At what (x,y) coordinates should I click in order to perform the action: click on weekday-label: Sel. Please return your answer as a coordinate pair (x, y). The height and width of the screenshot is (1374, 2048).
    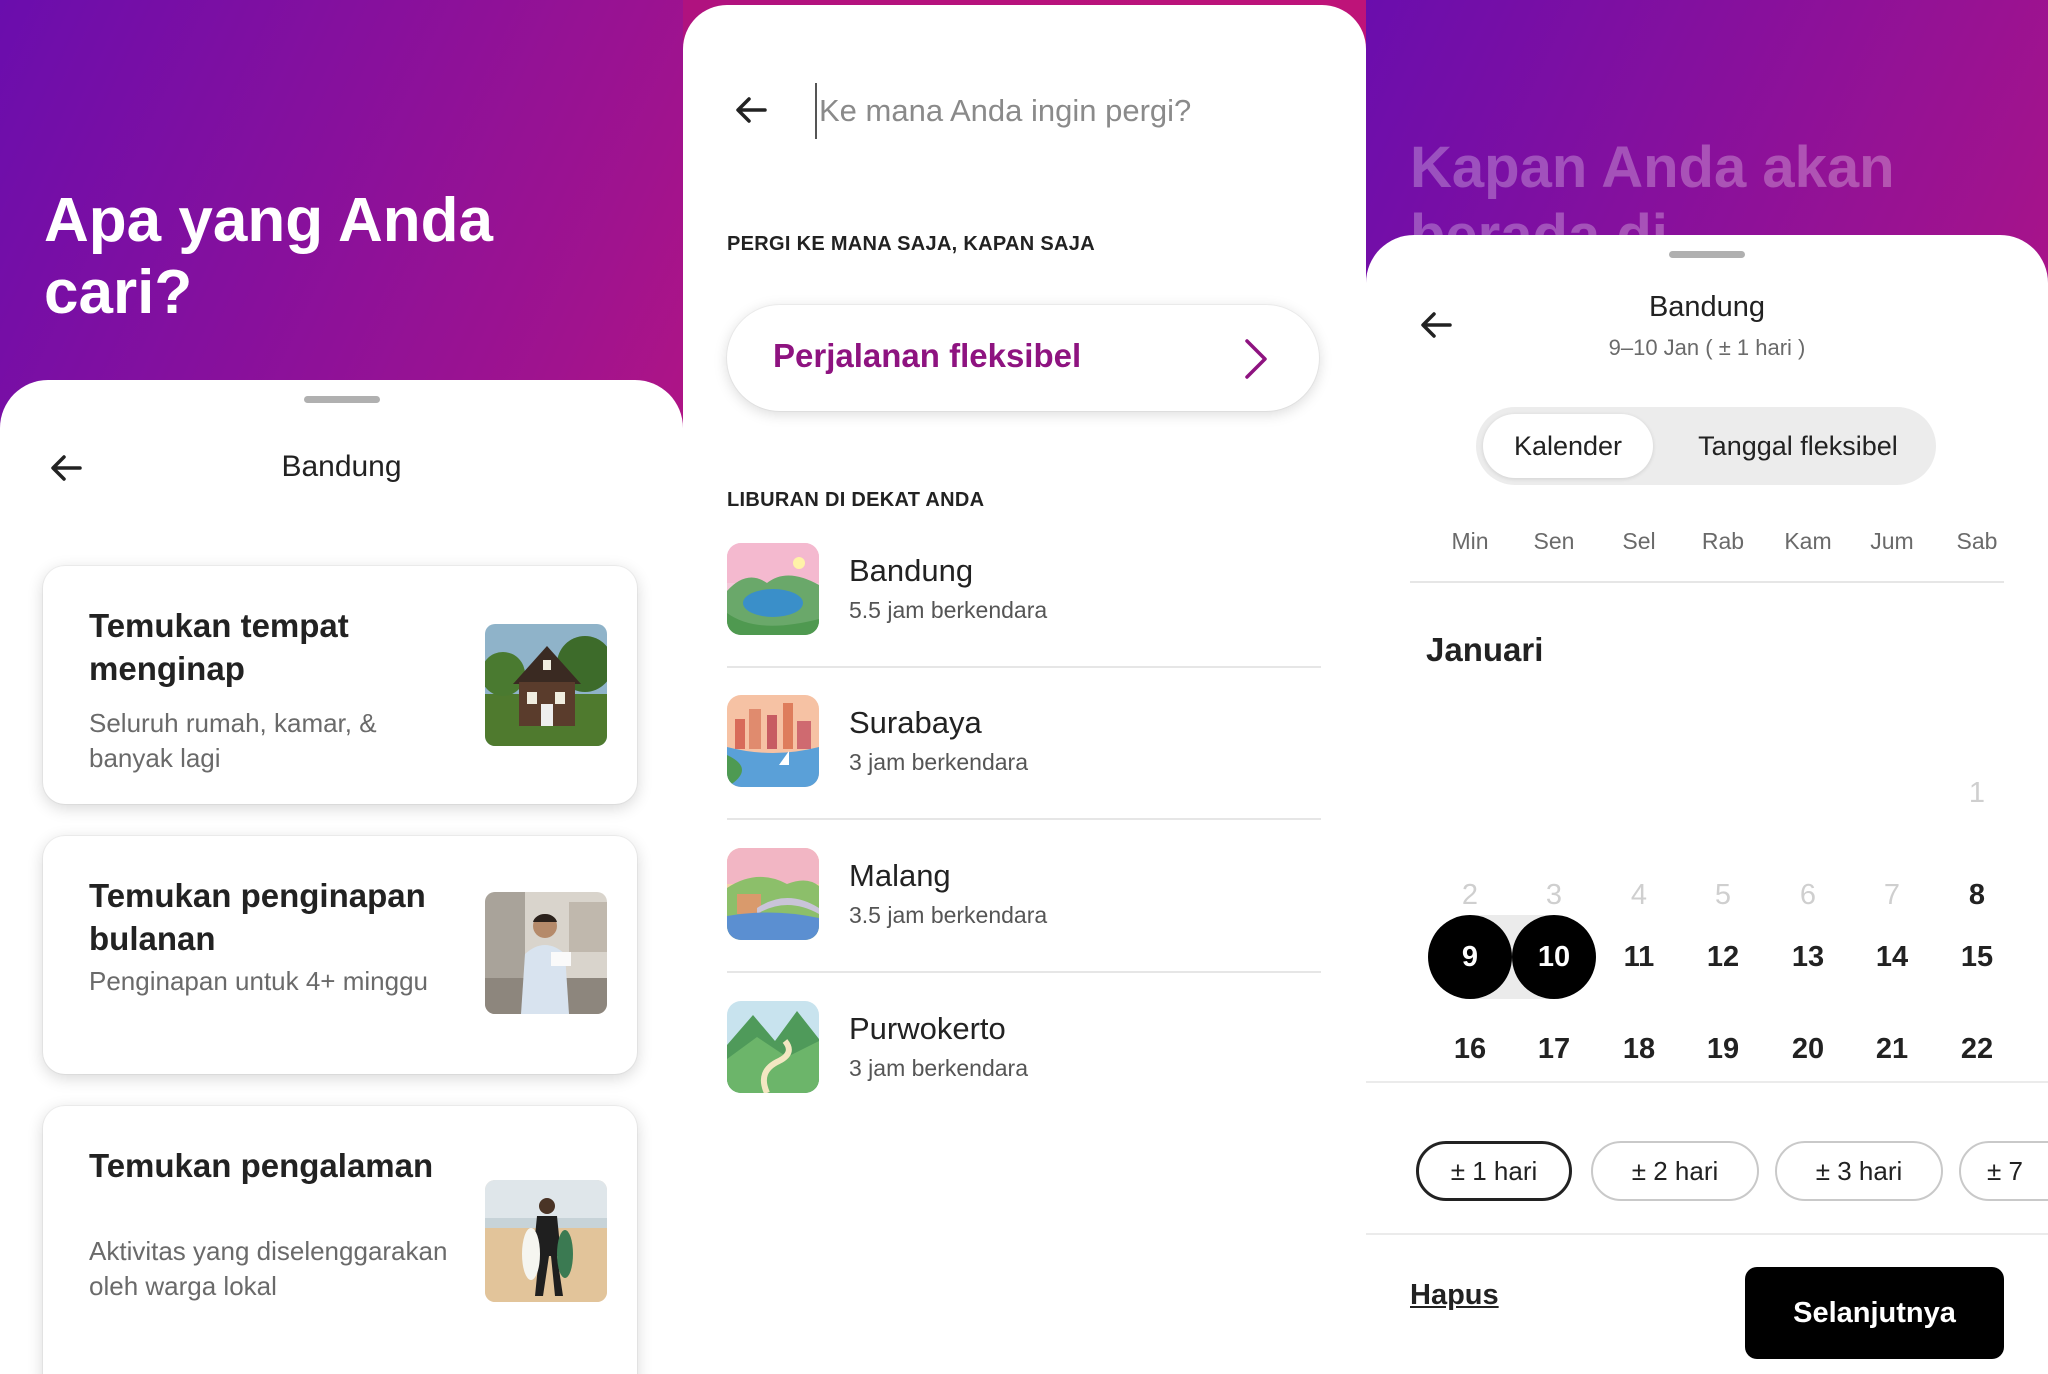
    Looking at the image, I should click on (1639, 541).